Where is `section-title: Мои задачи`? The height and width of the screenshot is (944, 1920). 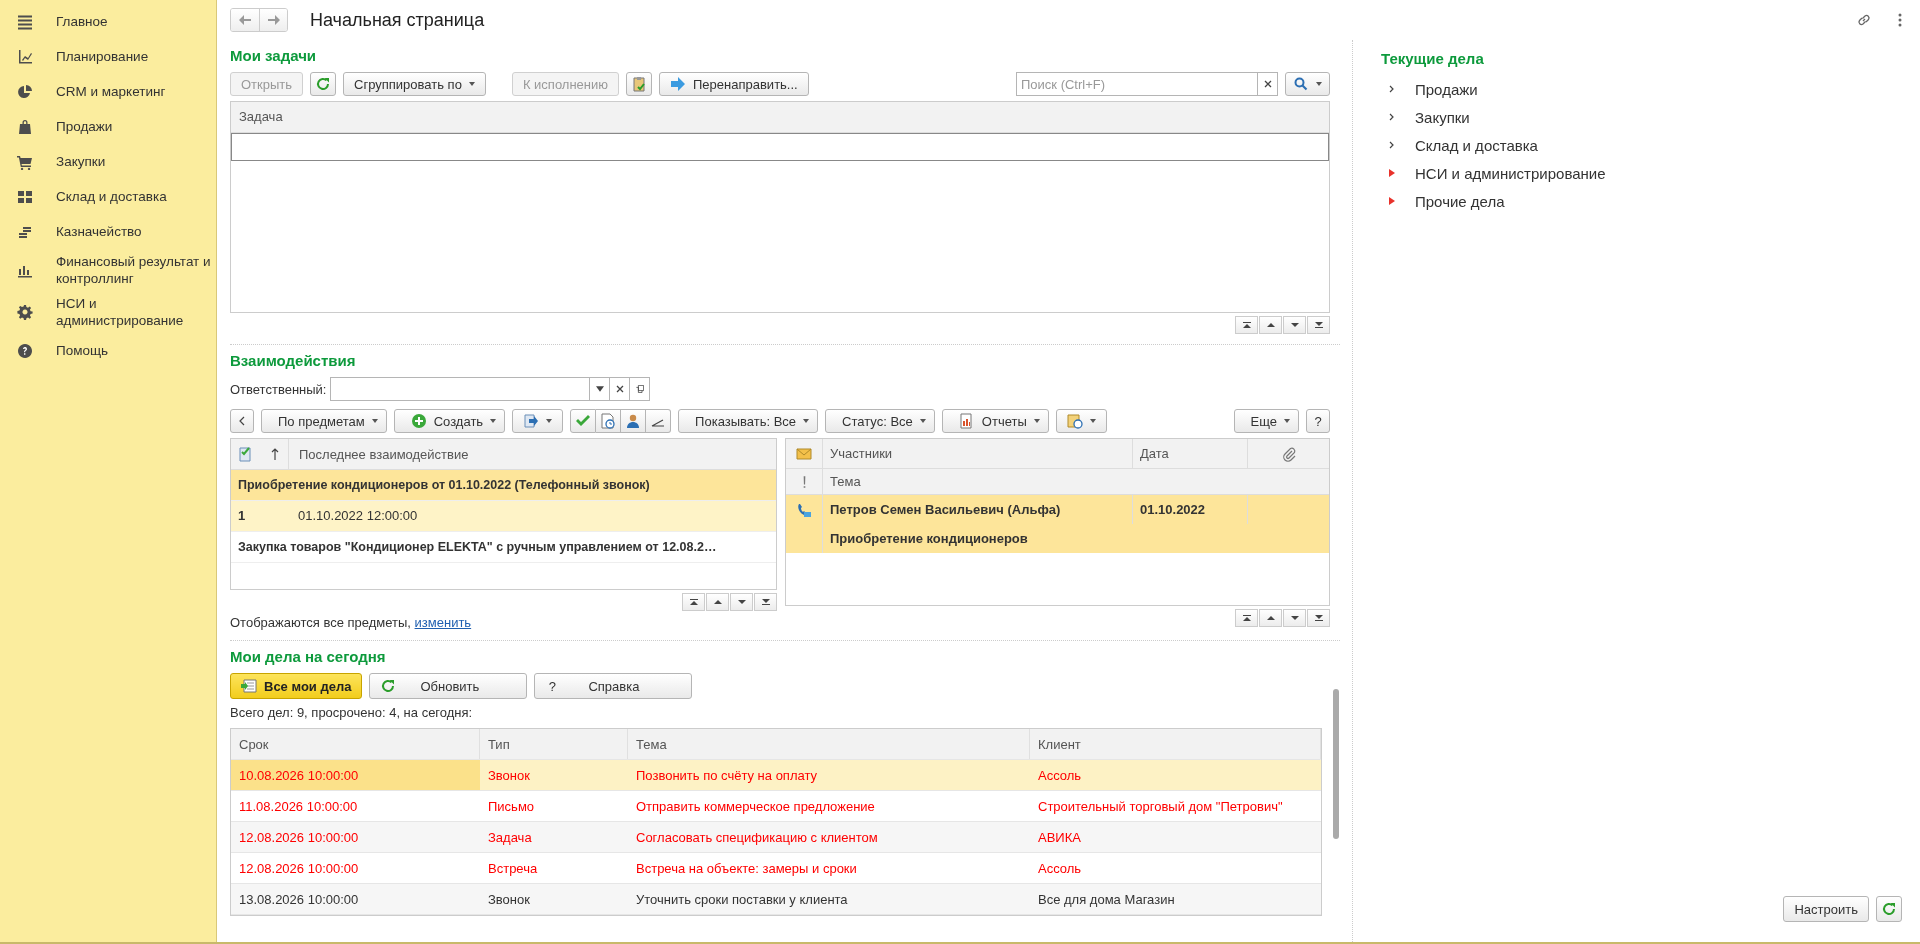 section-title: Мои задачи is located at coordinates (274, 56).